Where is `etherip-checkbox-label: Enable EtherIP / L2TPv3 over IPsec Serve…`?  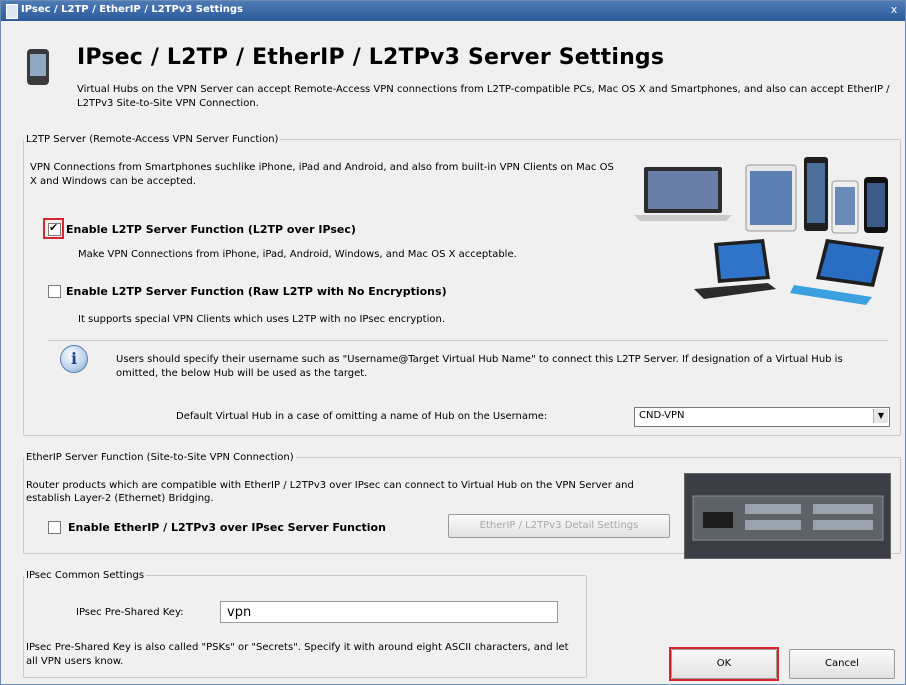
etherip-checkbox-label: Enable EtherIP / L2TPv3 over IPsec Serve… is located at coordinates (227, 527).